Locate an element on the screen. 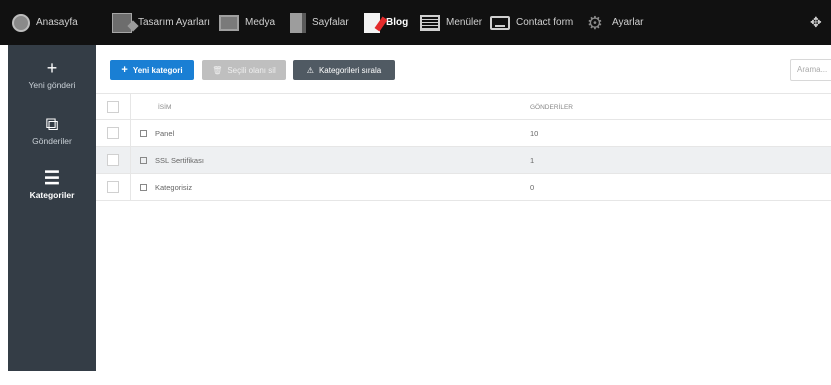 The width and height of the screenshot is (831, 385). nav-label: Blog is located at coordinates (397, 22).